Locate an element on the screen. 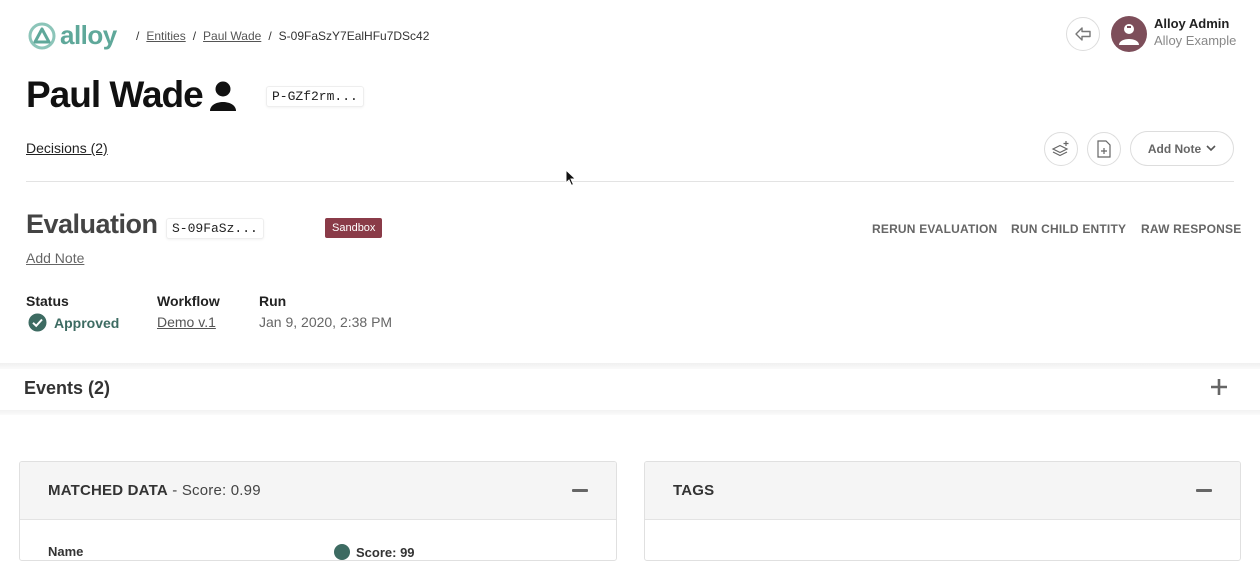 The height and width of the screenshot is (561, 1260). tags-title: TAGS is located at coordinates (694, 490).